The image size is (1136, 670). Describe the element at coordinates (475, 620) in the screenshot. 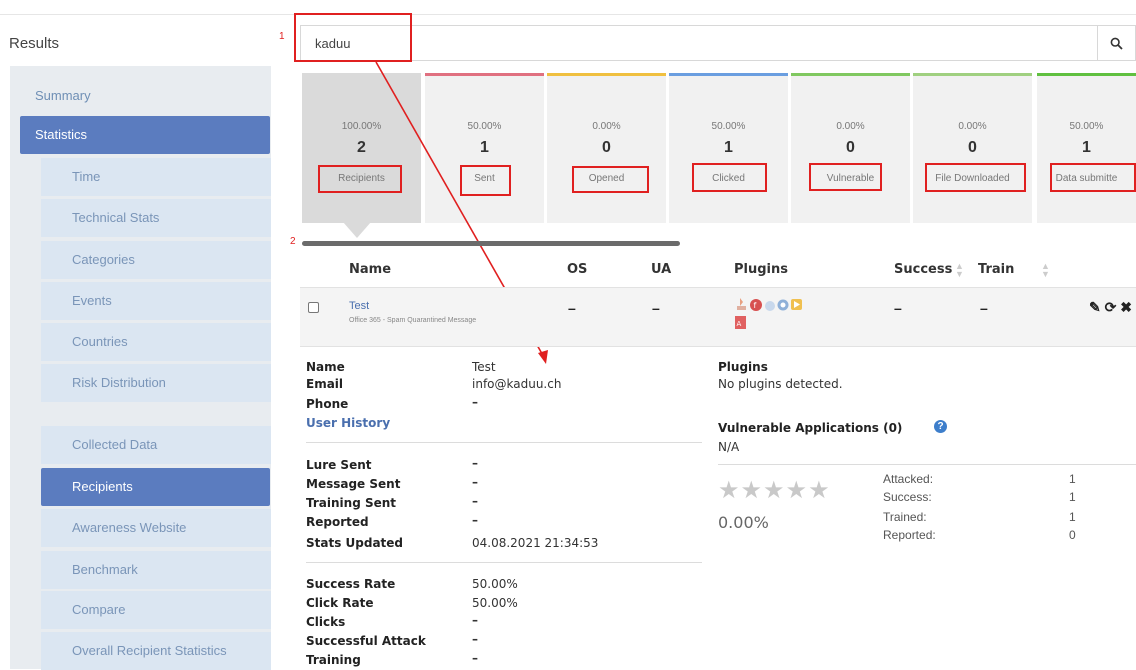

I see `detail-clicks-value: –` at that location.